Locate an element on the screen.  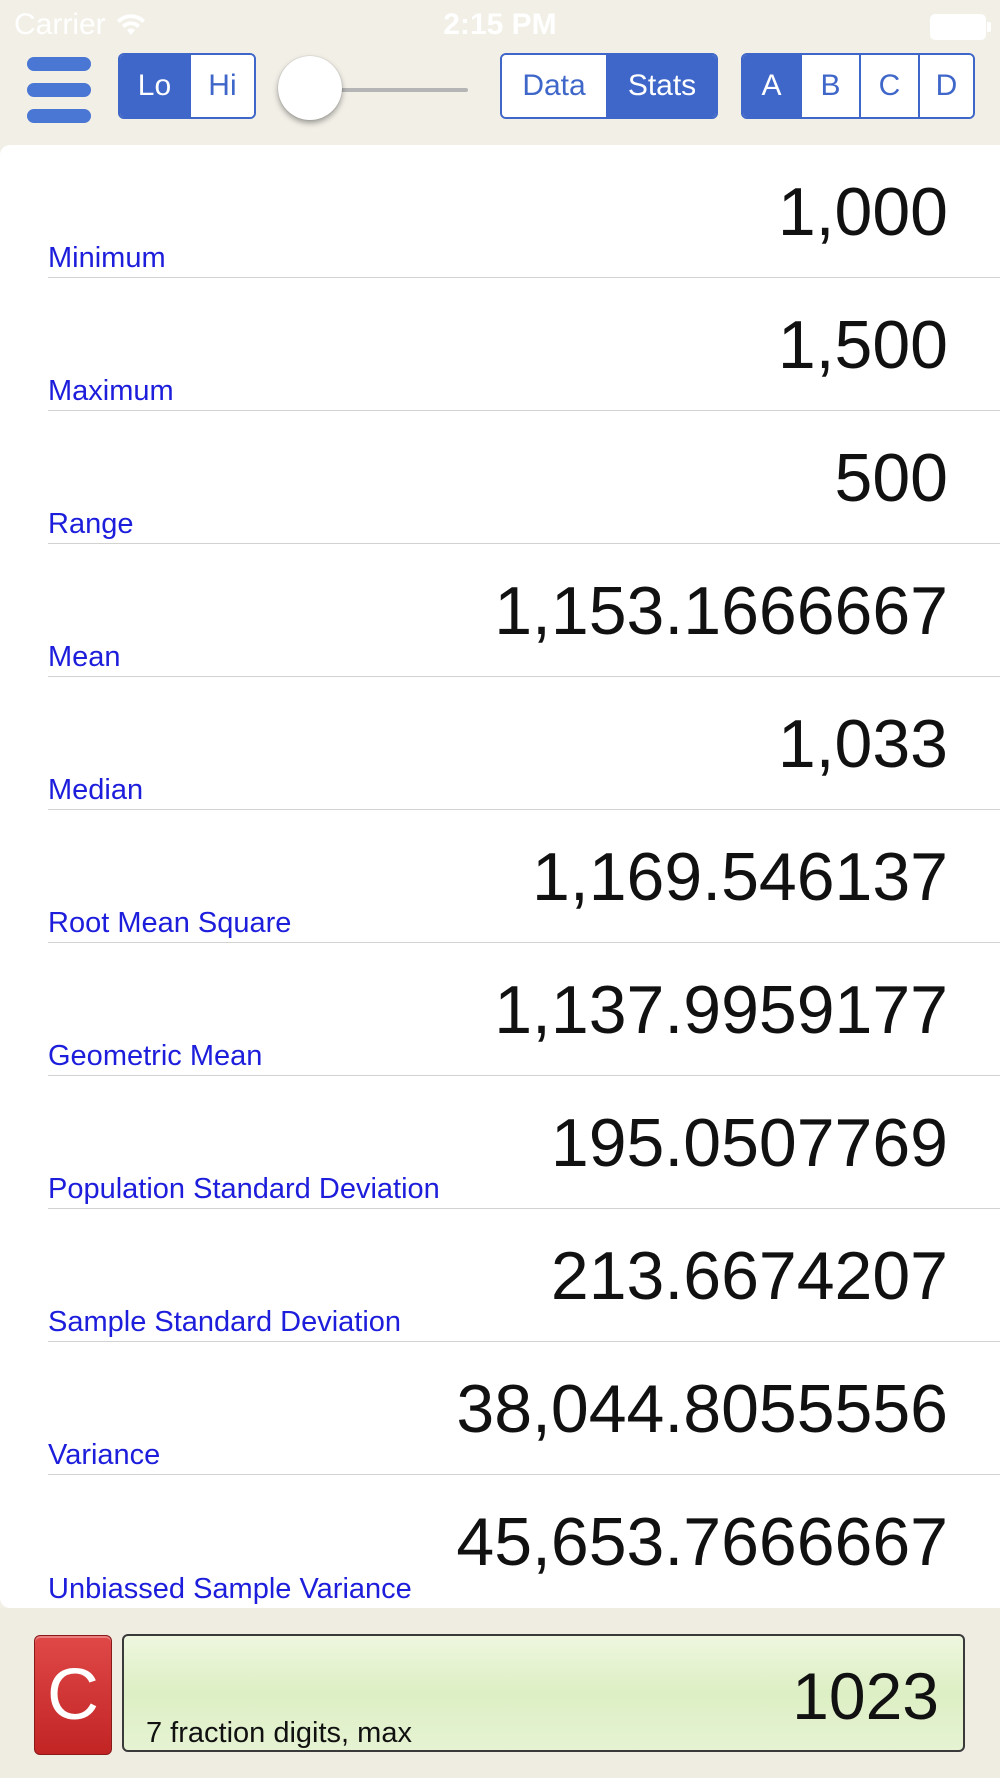
toolbar: Lo Hi Data Stats A B C D is located at coordinates (500, 97).